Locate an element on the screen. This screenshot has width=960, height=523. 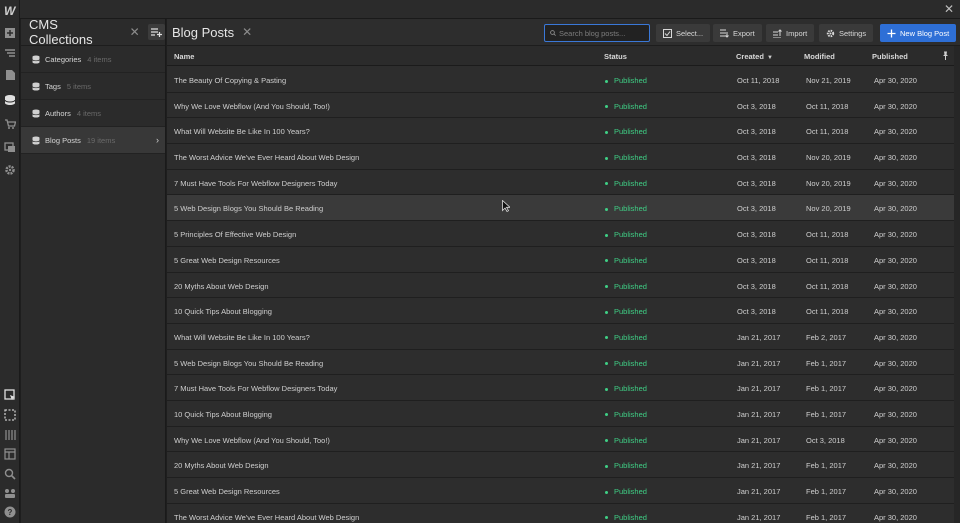
webflow-logo: W is located at coordinates (11, 11).